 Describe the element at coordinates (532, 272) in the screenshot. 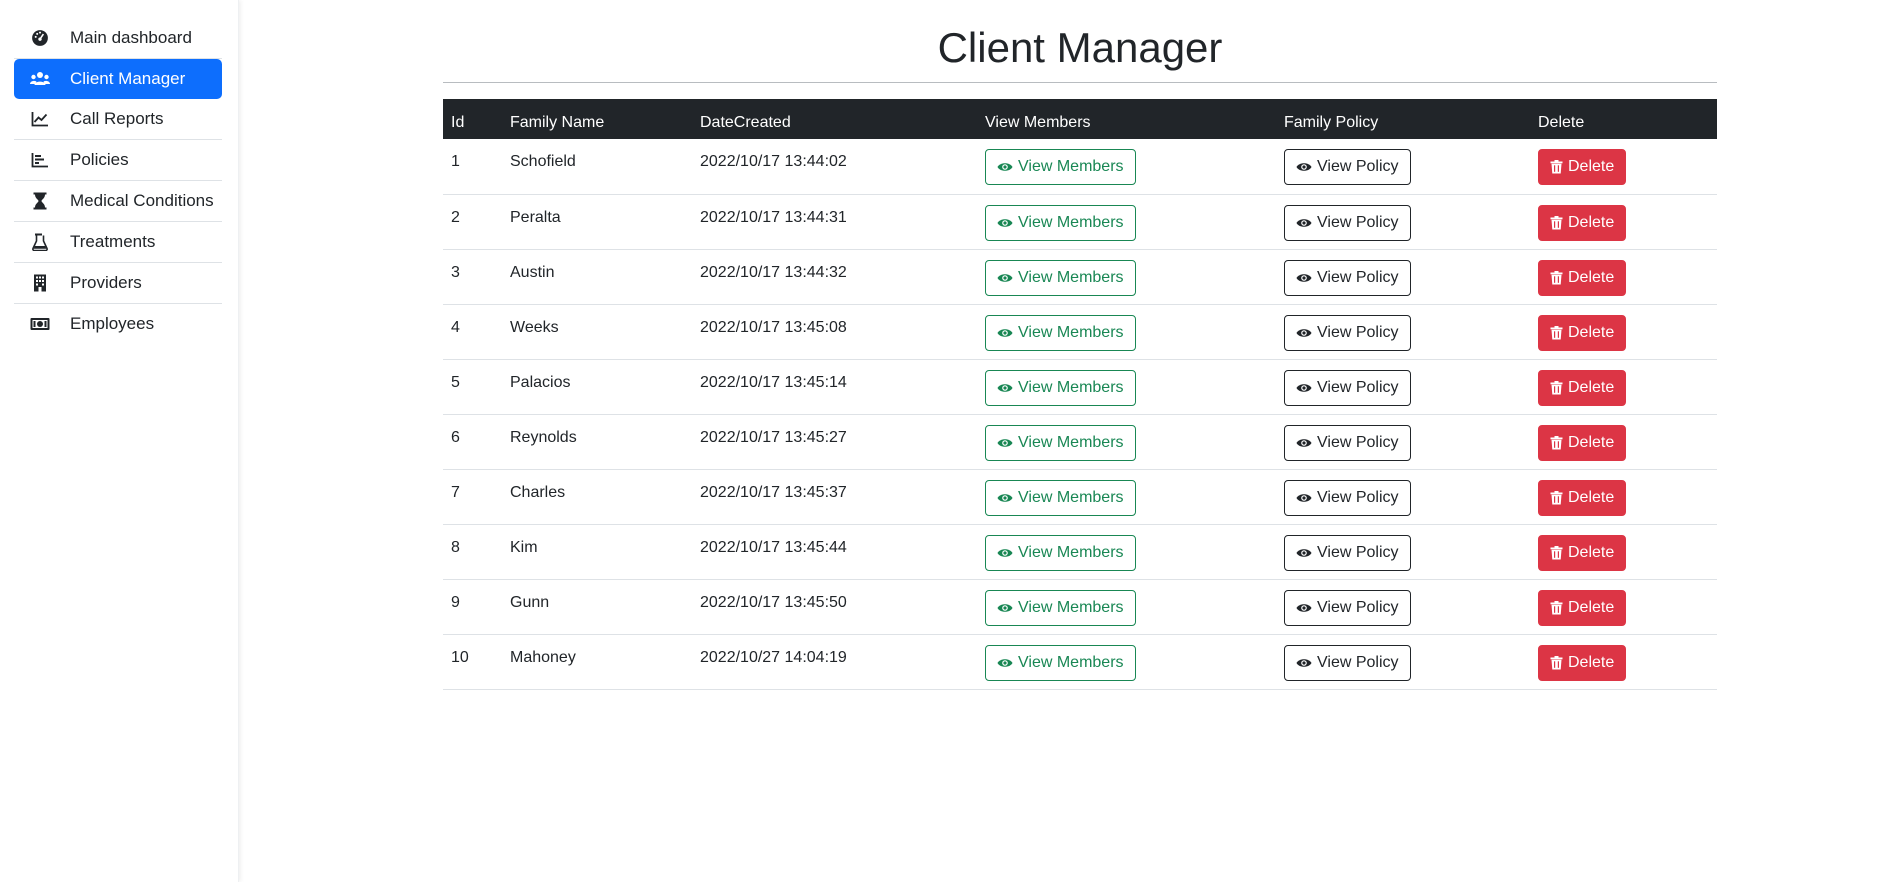

I see `cell-family-name: Austin` at that location.